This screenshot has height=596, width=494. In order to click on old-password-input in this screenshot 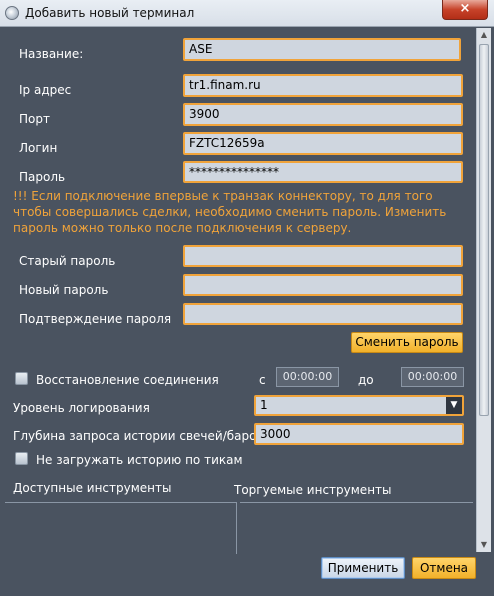, I will do `click(323, 256)`.